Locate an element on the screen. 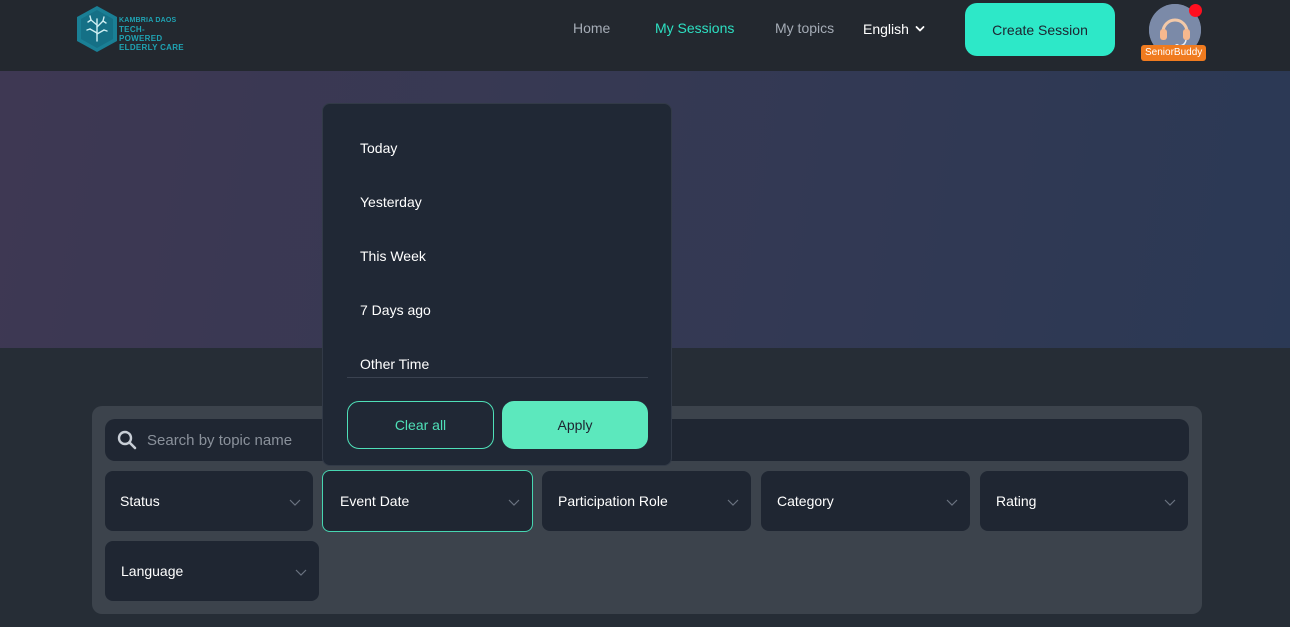 This screenshot has height=627, width=1290. filter-label: Status is located at coordinates (140, 501).